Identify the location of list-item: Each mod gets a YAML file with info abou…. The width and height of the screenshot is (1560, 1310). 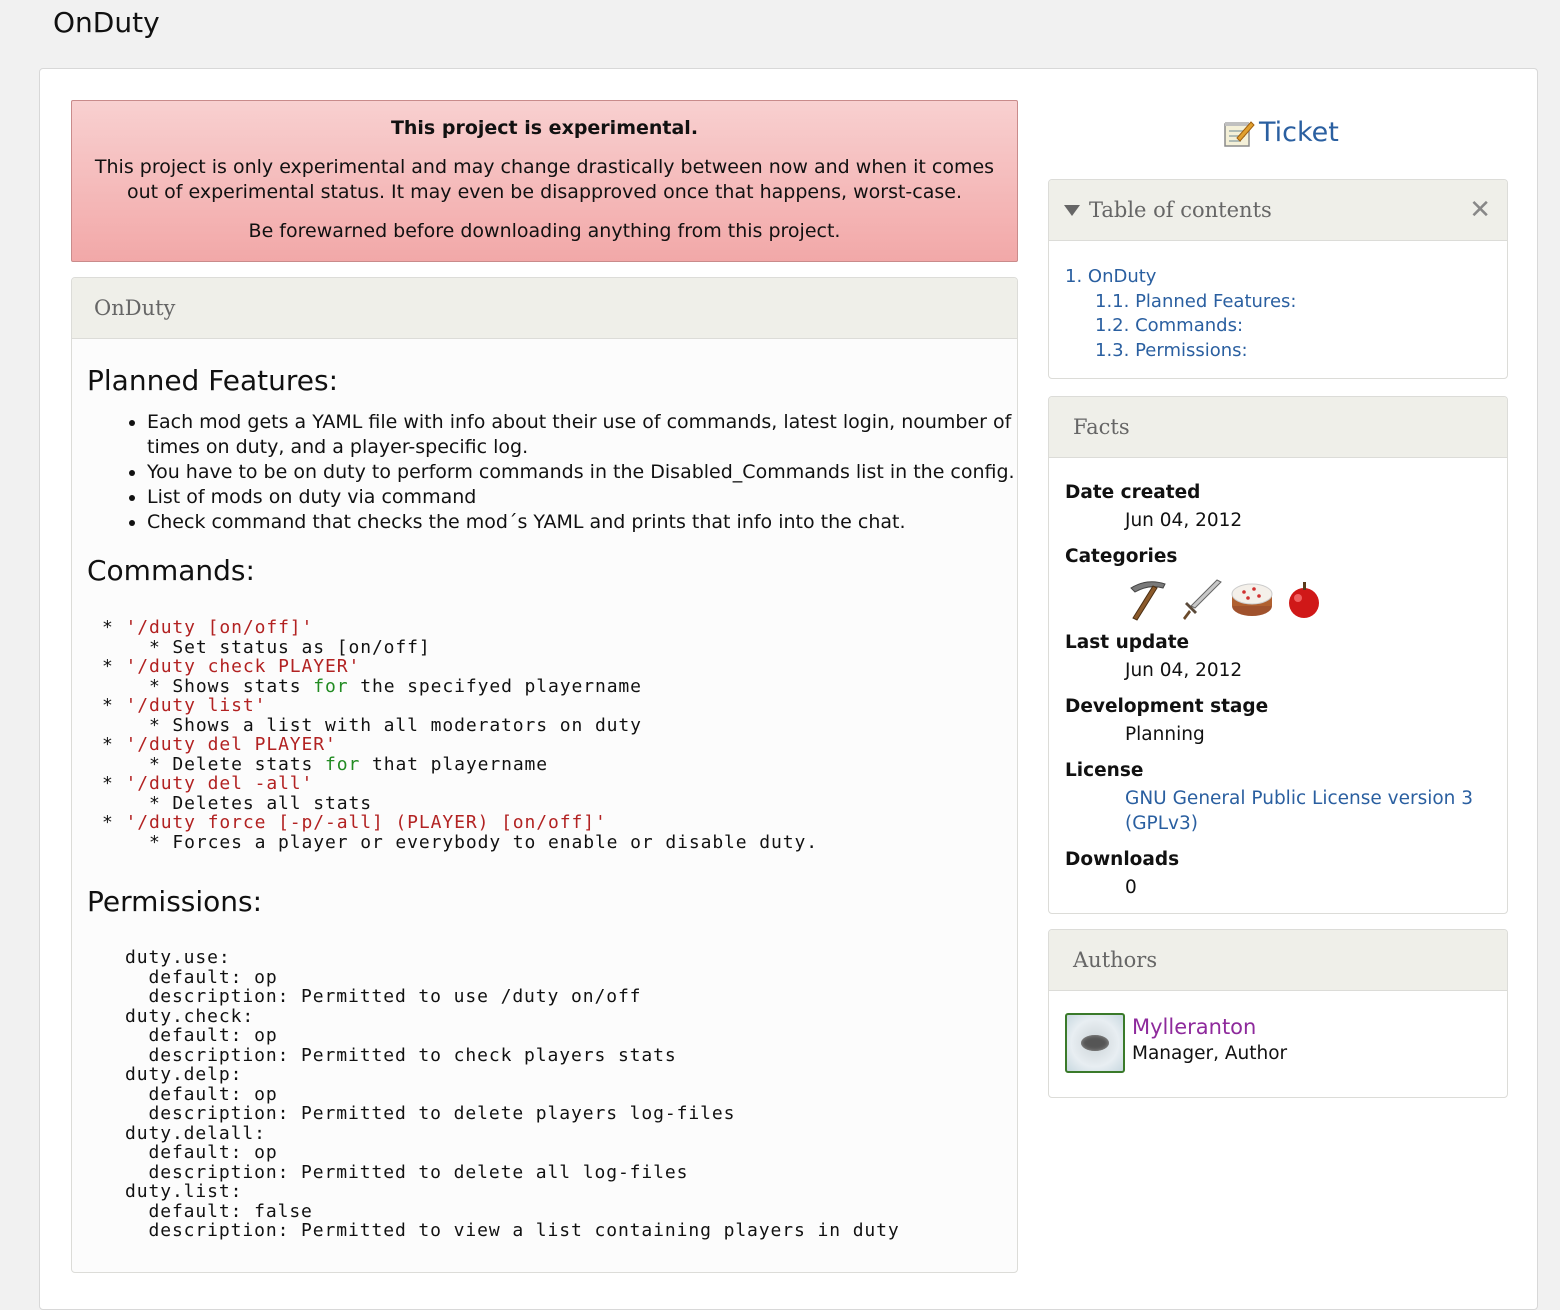
(582, 435).